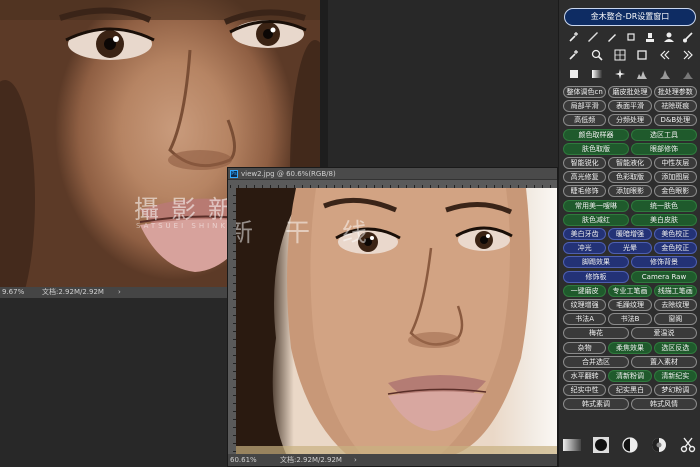 Image resolution: width=700 pixels, height=467 pixels. I want to click on action-button: 韩式素调, so click(596, 404).